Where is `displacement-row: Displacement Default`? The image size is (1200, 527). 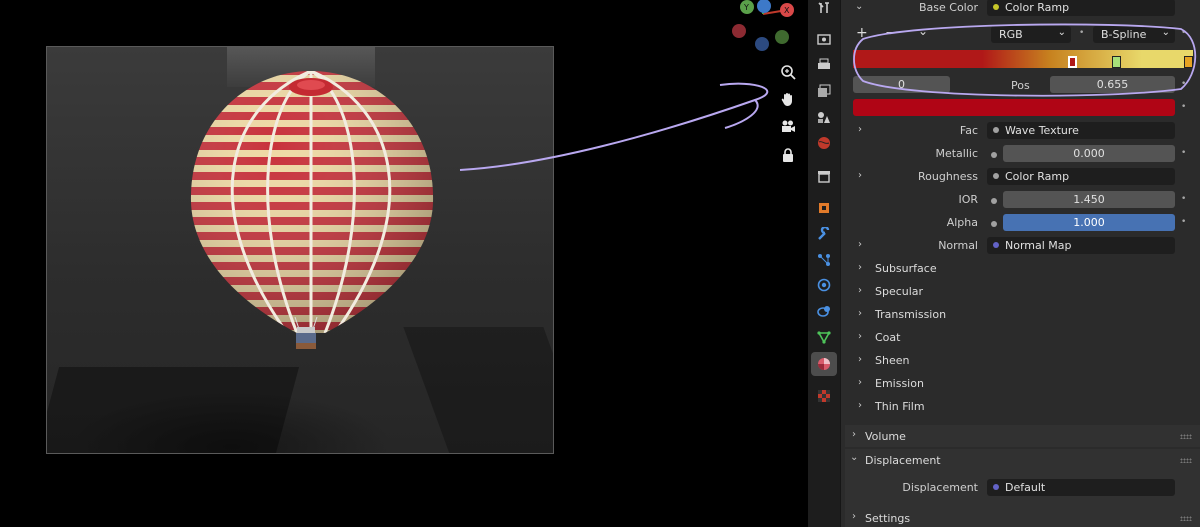 displacement-row: Displacement Default is located at coordinates (1020, 489).